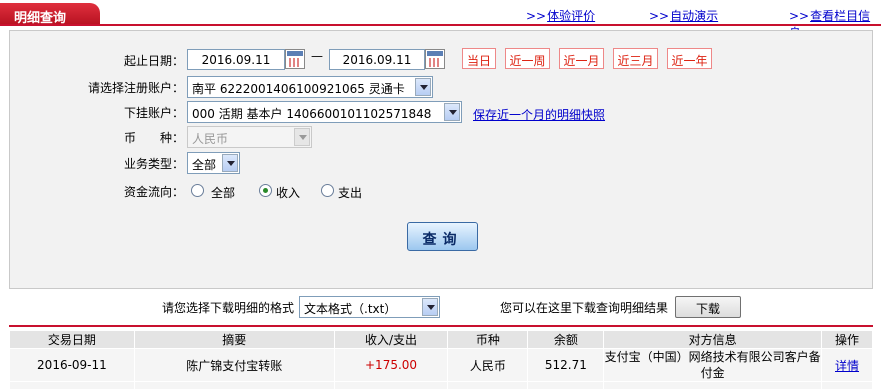  I want to click on subaccount-select: 000 活期 基本户 1406600101102571848, so click(324, 112).